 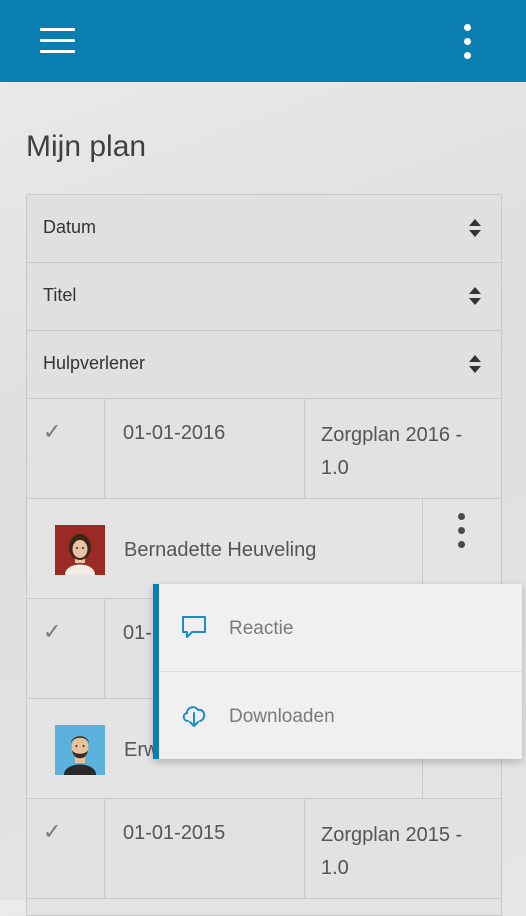 What do you see at coordinates (340, 628) in the screenshot?
I see `menu-item-reactie: Reactie` at bounding box center [340, 628].